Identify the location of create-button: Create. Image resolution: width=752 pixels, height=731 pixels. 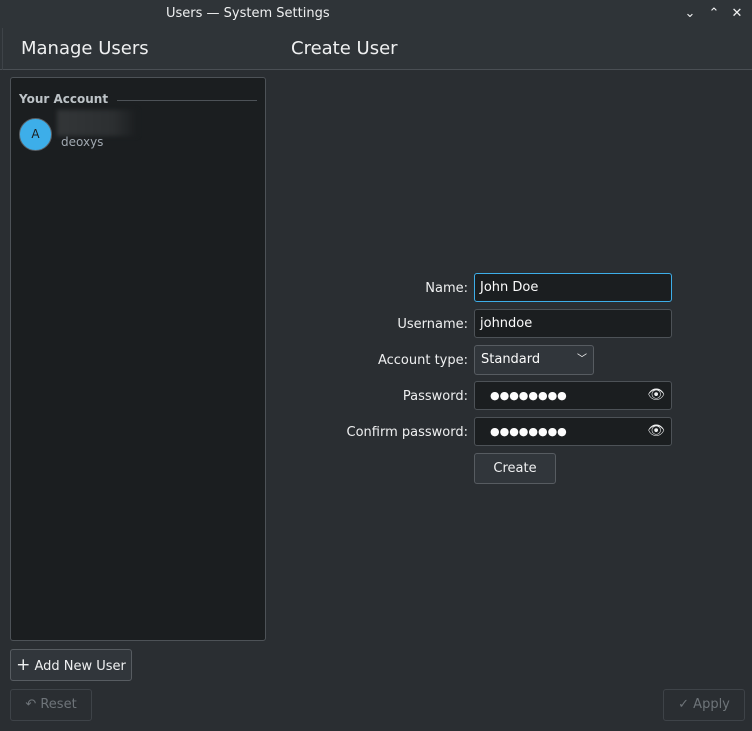
(515, 468).